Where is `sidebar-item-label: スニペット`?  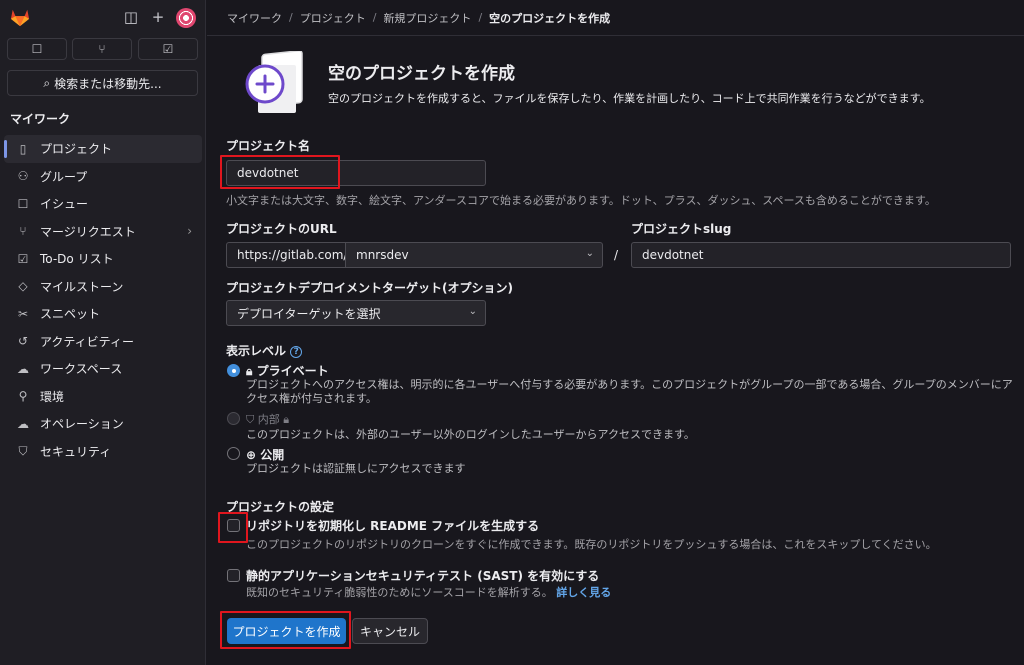
sidebar-item-label: スニペット is located at coordinates (70, 314).